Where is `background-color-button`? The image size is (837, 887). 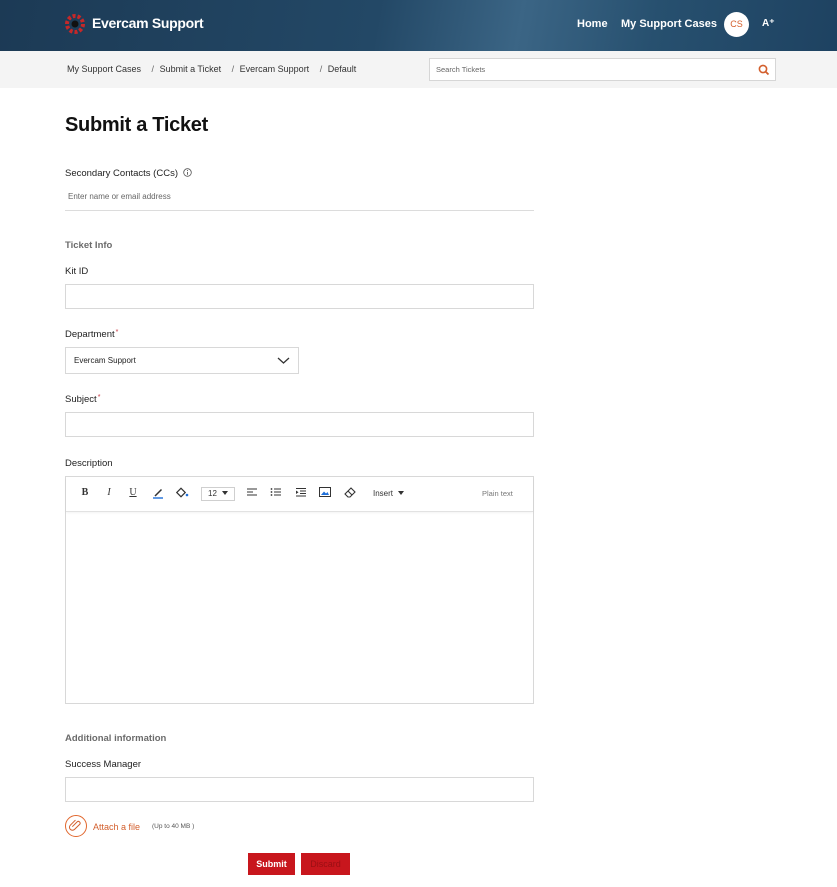 background-color-button is located at coordinates (182, 494).